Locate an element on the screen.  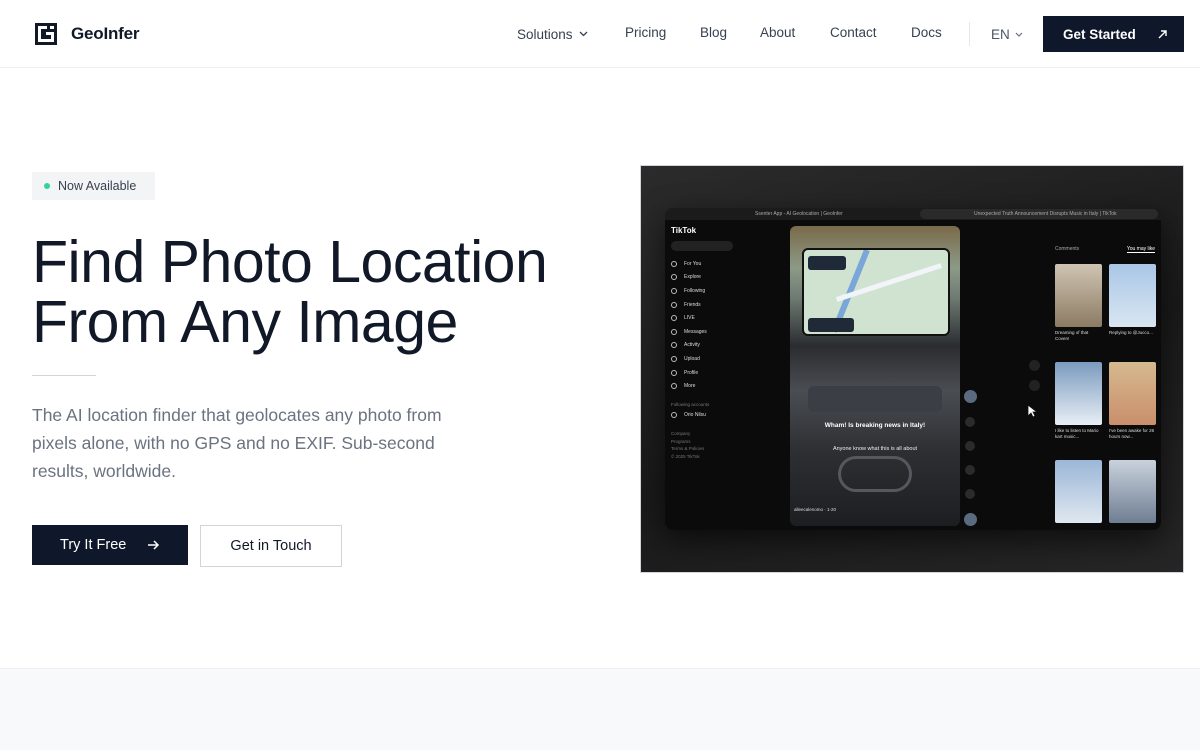
get-started-button: Get Started is located at coordinates (1113, 34).